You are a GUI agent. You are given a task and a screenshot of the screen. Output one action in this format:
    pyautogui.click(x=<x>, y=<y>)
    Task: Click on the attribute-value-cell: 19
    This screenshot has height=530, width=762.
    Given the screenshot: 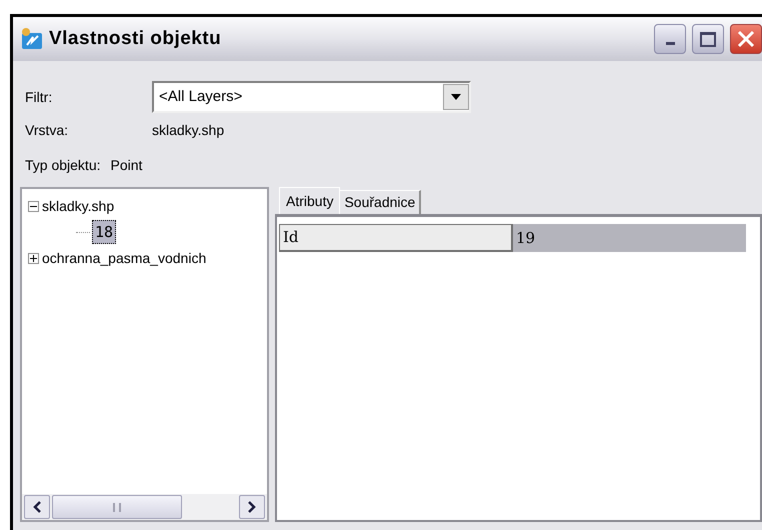 What is the action you would take?
    pyautogui.click(x=629, y=238)
    